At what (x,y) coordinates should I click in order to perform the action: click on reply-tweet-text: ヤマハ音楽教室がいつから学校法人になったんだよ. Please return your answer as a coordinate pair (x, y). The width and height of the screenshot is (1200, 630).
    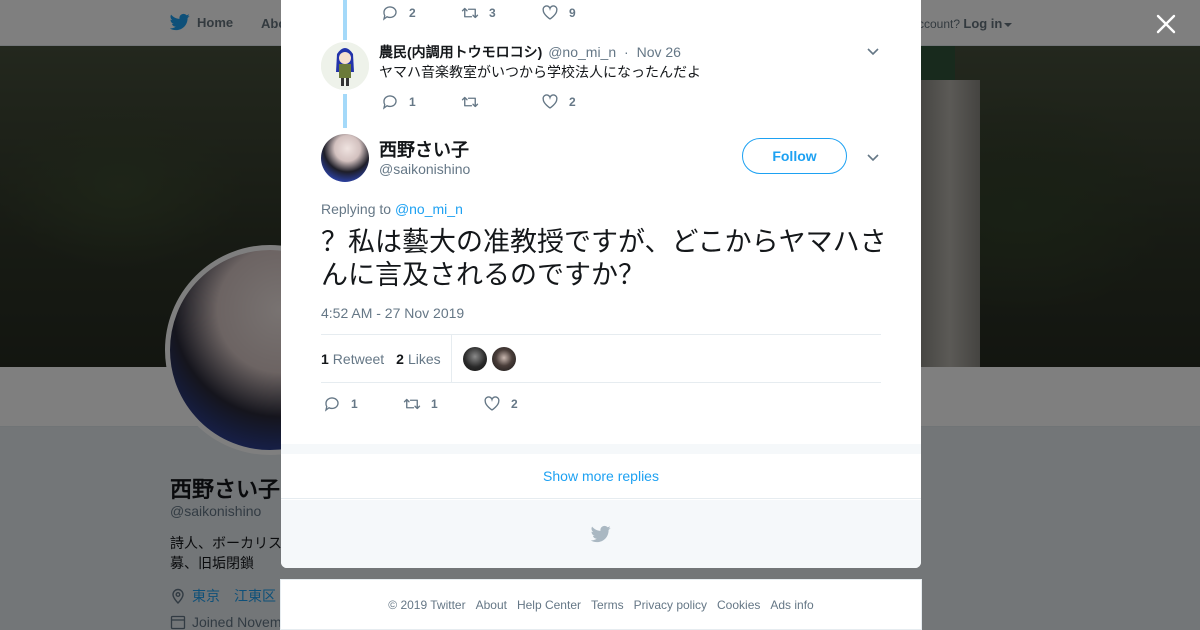
    Looking at the image, I should click on (540, 72).